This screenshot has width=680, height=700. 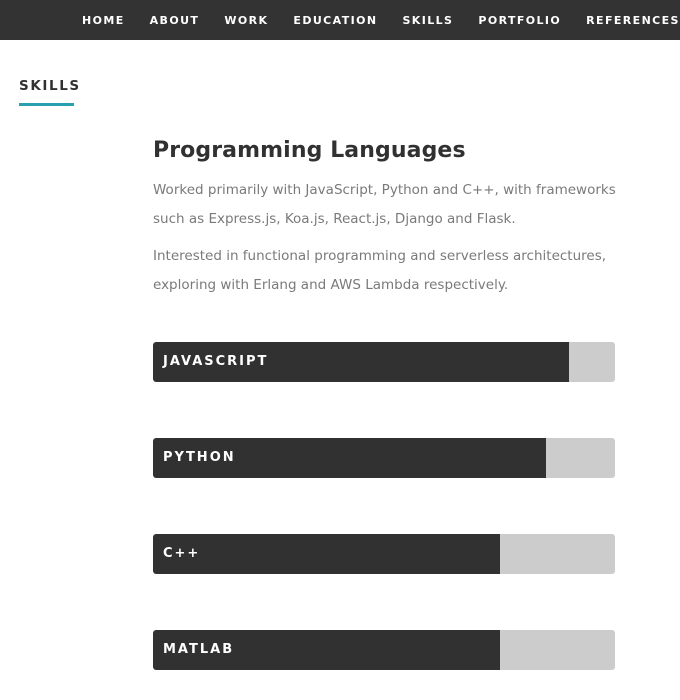 What do you see at coordinates (50, 86) in the screenshot?
I see `section-title: SKILLS` at bounding box center [50, 86].